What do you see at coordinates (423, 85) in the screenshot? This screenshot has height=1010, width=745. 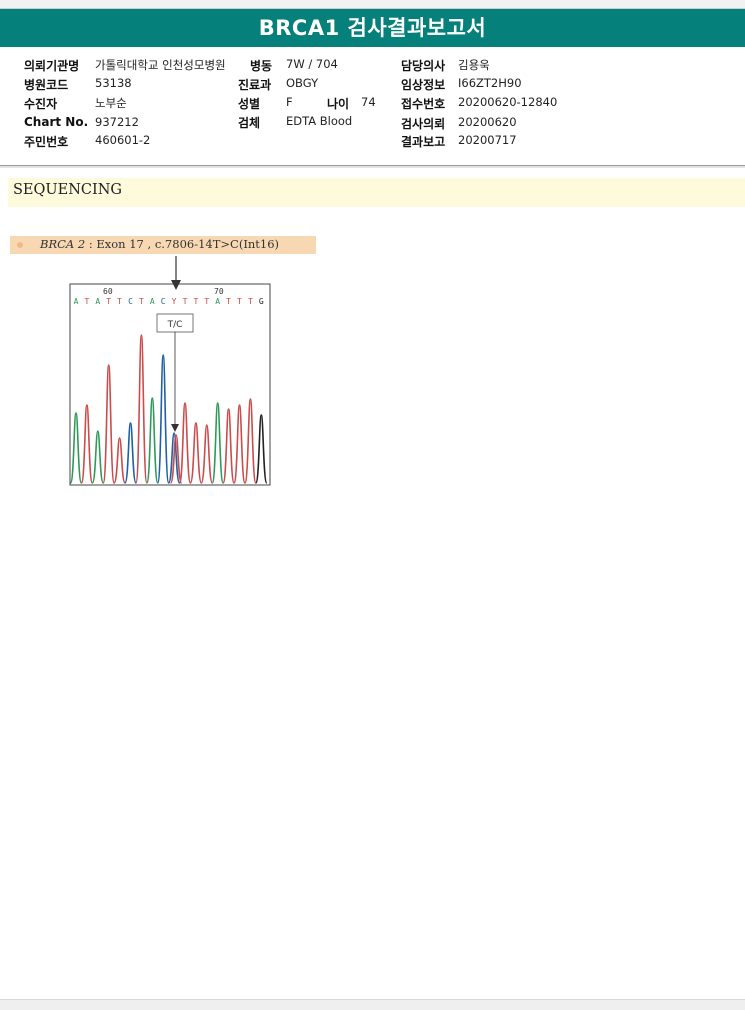 I see `clinical-info-label: 임상정보` at bounding box center [423, 85].